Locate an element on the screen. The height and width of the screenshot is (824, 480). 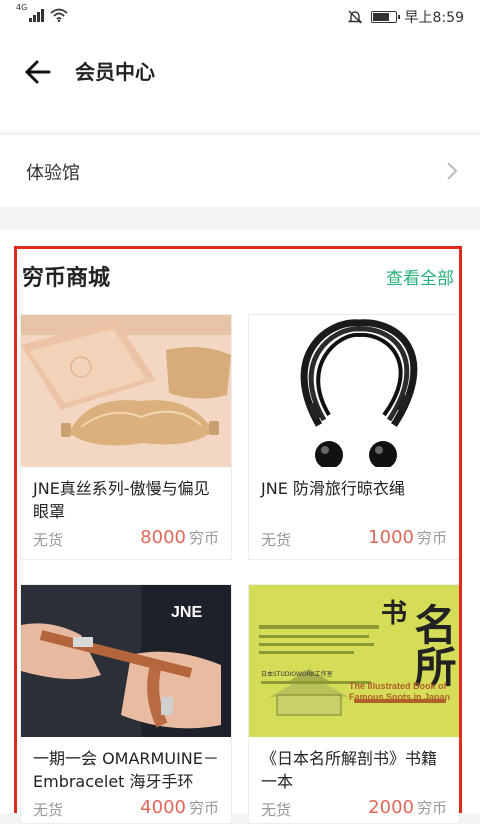
book-publisher: 日本STUDIOWORK工作室 is located at coordinates (297, 674).